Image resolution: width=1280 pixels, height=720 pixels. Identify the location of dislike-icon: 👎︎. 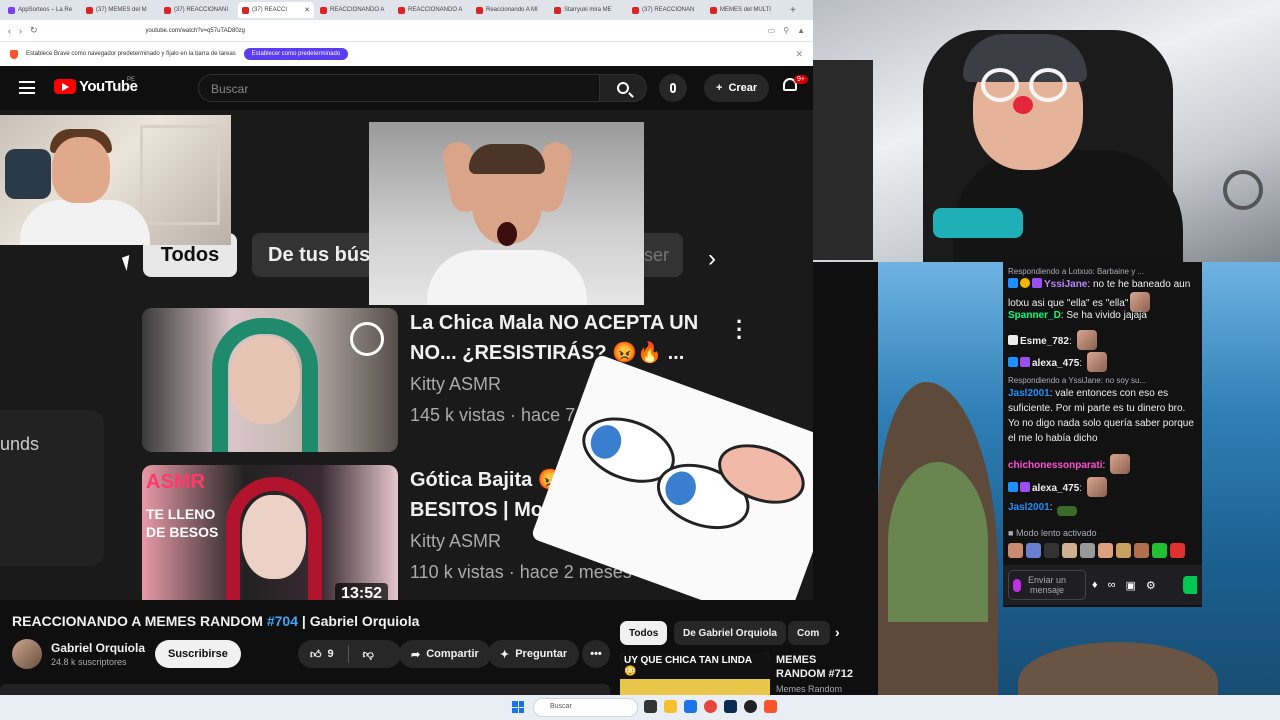
(368, 654).